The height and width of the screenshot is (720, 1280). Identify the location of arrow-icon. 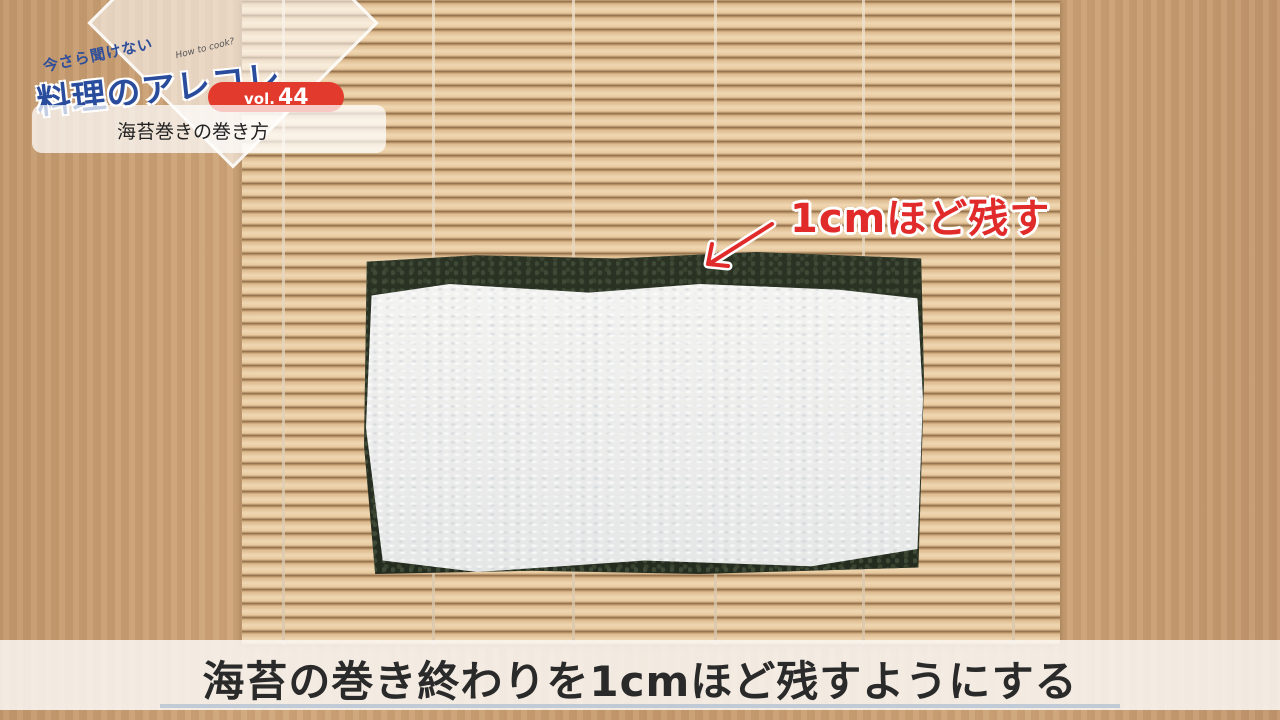
(740, 245).